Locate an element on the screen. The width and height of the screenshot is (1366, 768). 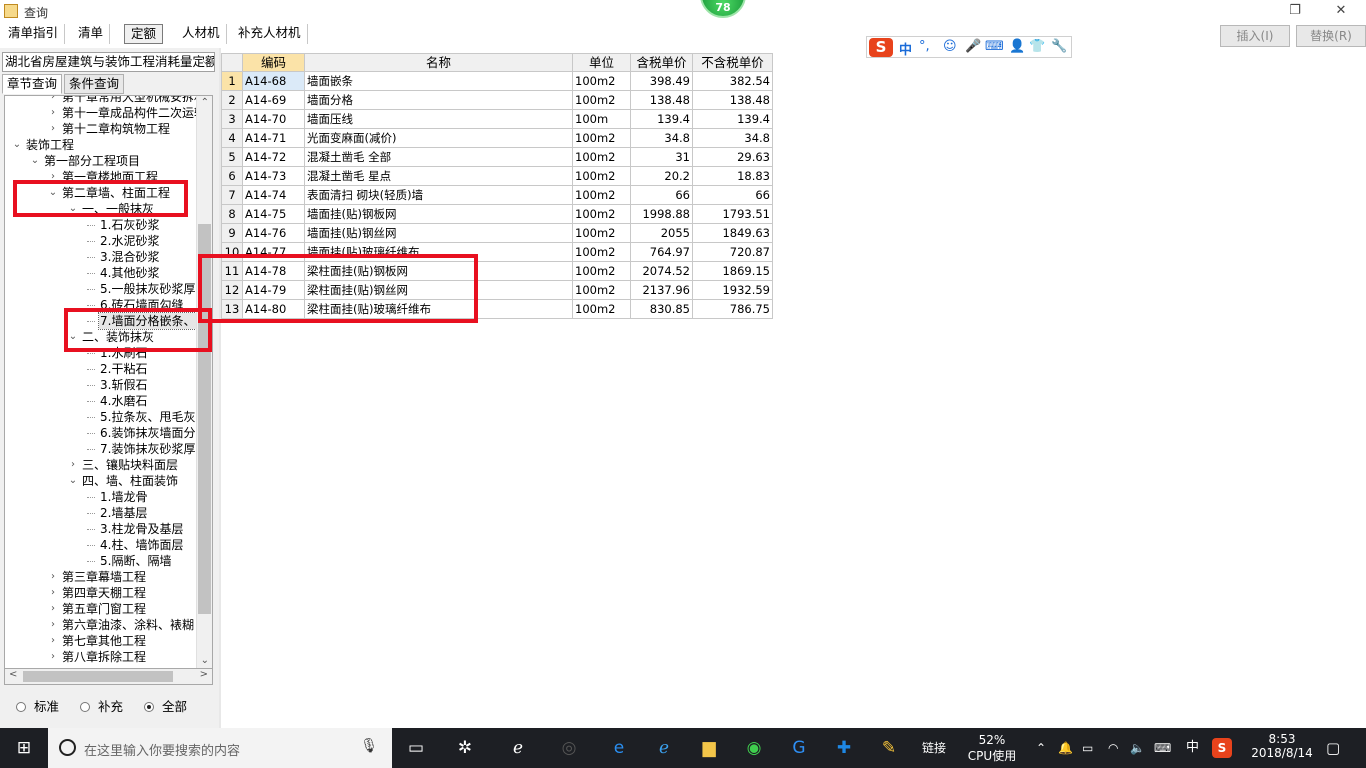
tax-price-cell: 34.8 is located at coordinates (662, 138).